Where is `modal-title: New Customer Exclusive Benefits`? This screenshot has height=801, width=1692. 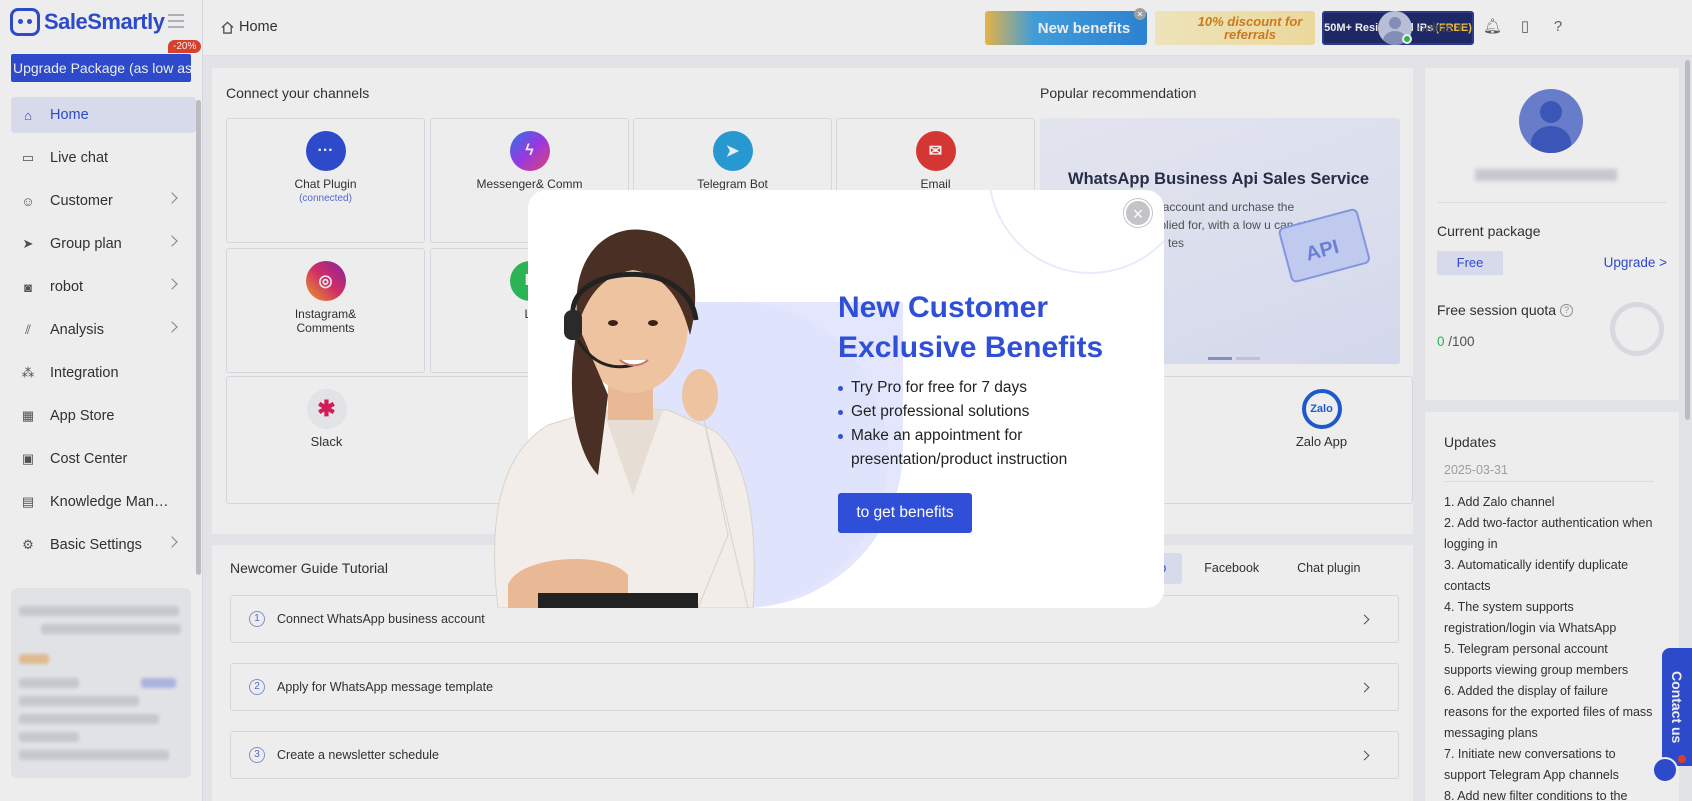 modal-title: New Customer Exclusive Benefits is located at coordinates (988, 328).